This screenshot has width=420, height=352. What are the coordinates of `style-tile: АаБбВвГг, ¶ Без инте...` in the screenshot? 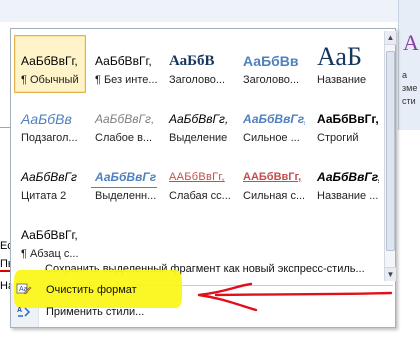 It's located at (124, 64).